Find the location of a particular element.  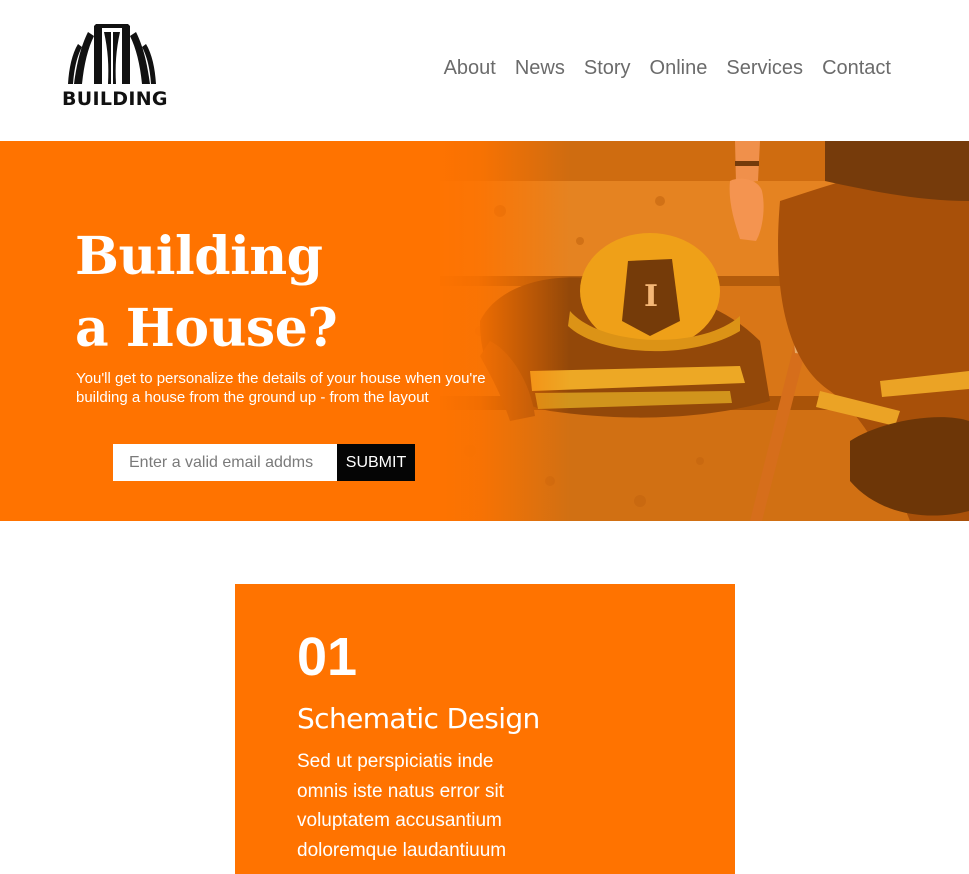

email-input is located at coordinates (225, 462).